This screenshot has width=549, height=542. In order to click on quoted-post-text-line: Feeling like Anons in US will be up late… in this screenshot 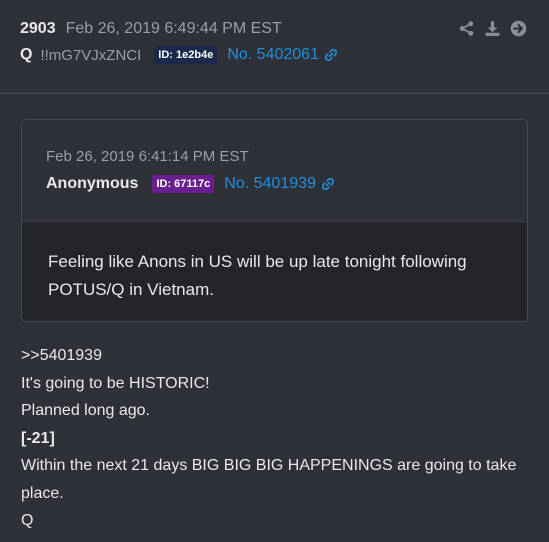, I will do `click(257, 261)`.